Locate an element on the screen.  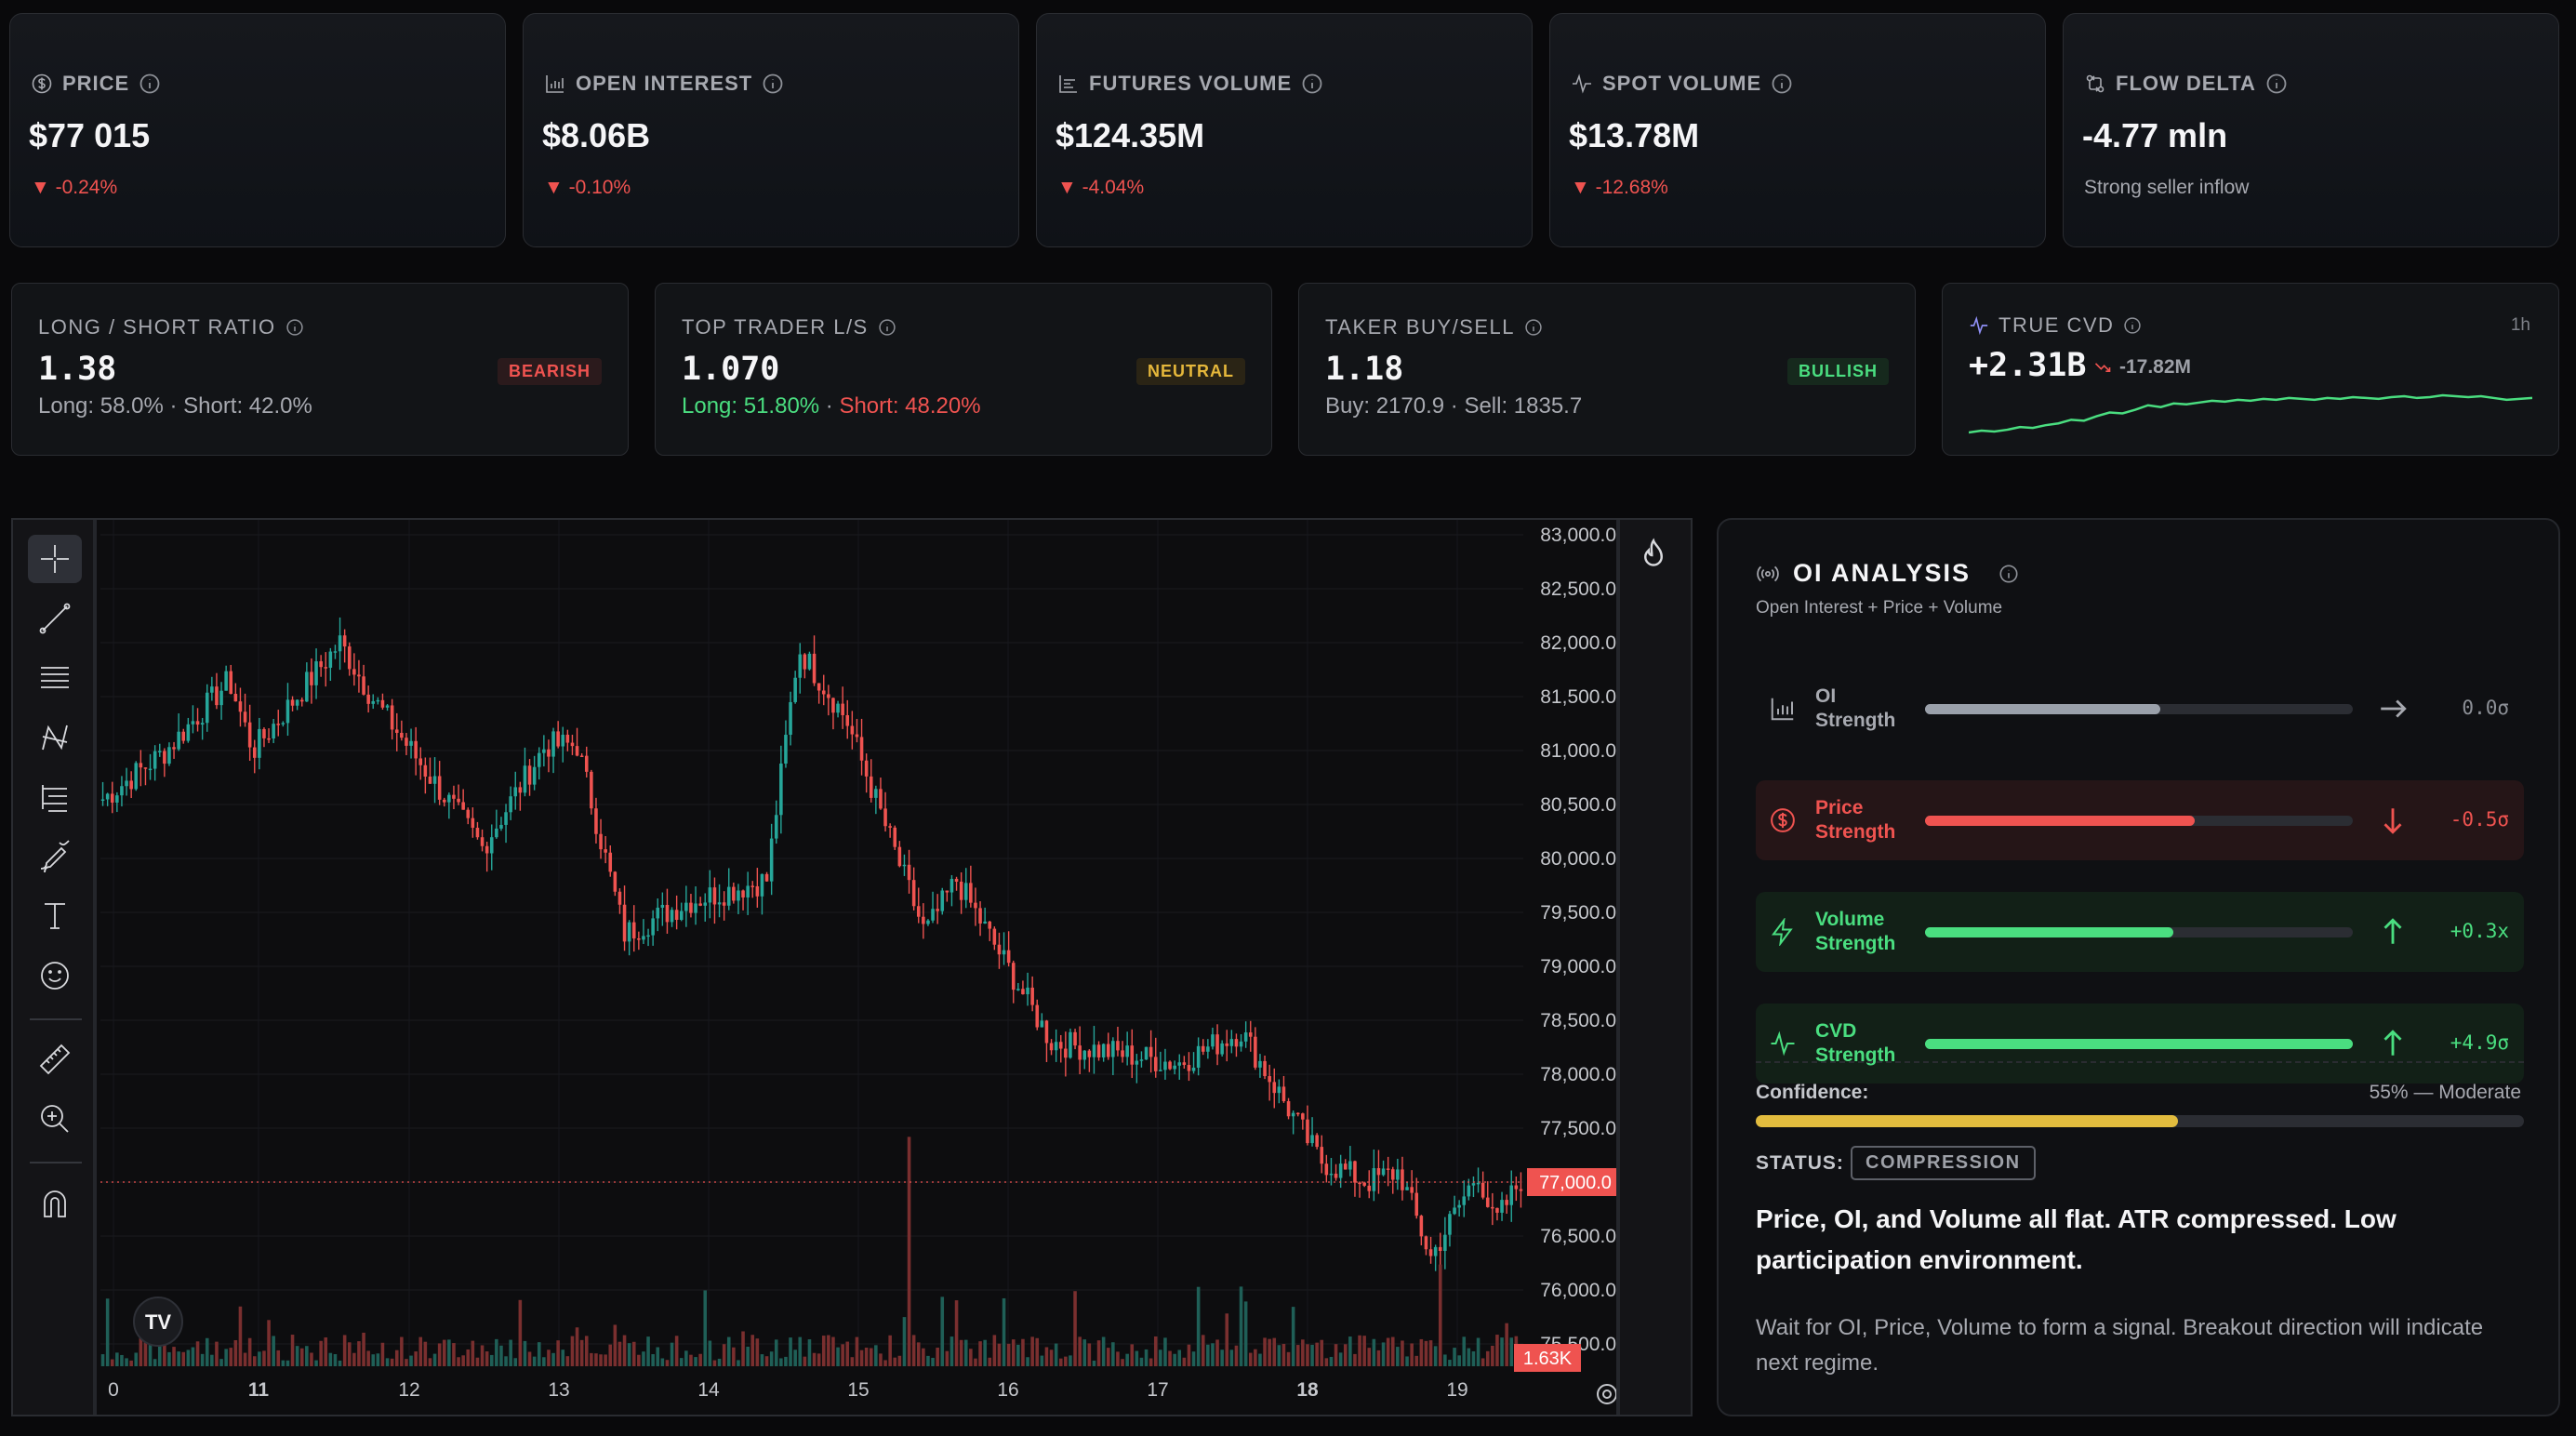
text-tool is located at coordinates (55, 916).